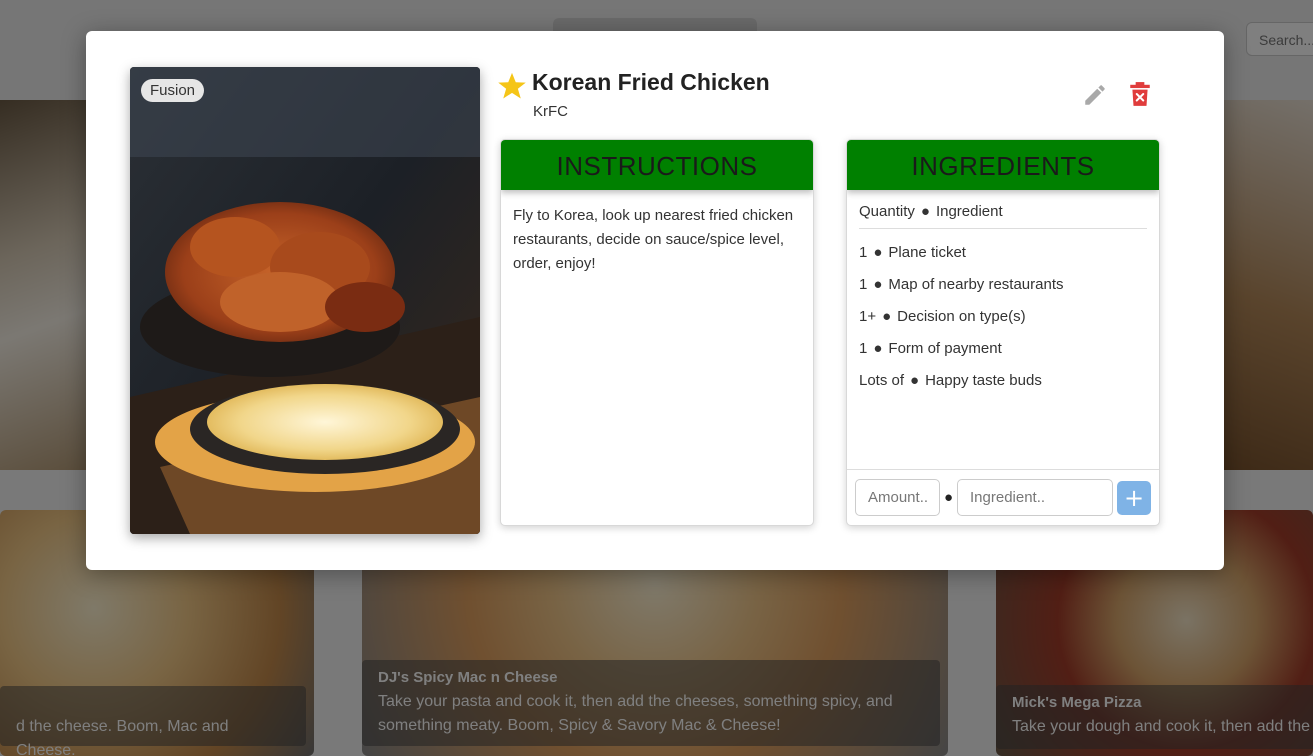  What do you see at coordinates (961, 316) in the screenshot?
I see `ingredient-name: Decision on type(s)` at bounding box center [961, 316].